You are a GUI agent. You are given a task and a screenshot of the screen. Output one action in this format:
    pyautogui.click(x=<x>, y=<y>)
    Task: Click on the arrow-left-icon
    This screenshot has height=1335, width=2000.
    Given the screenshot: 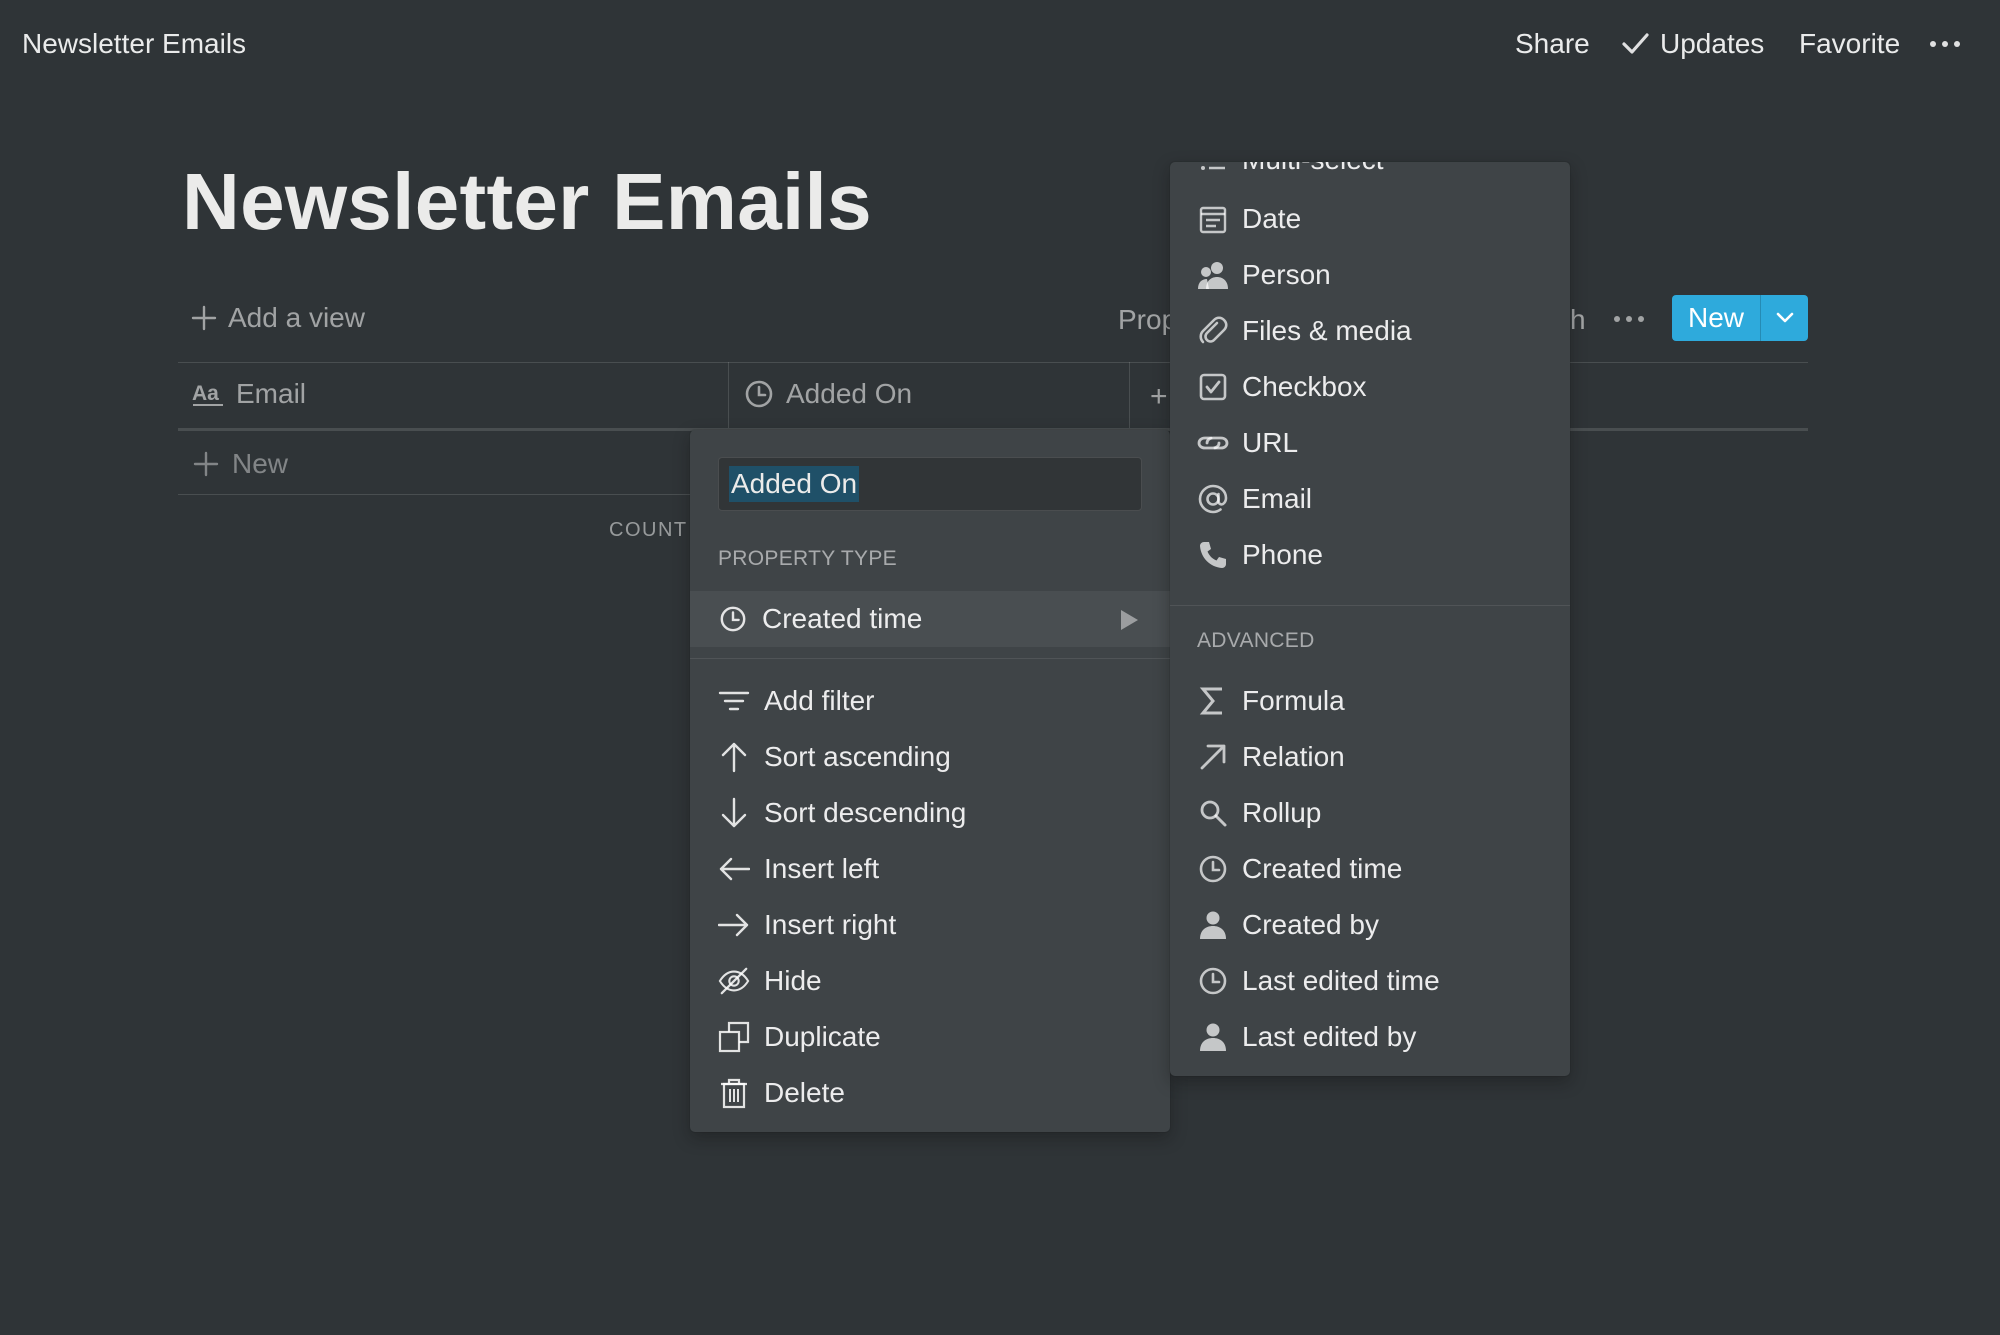 What is the action you would take?
    pyautogui.click(x=734, y=869)
    